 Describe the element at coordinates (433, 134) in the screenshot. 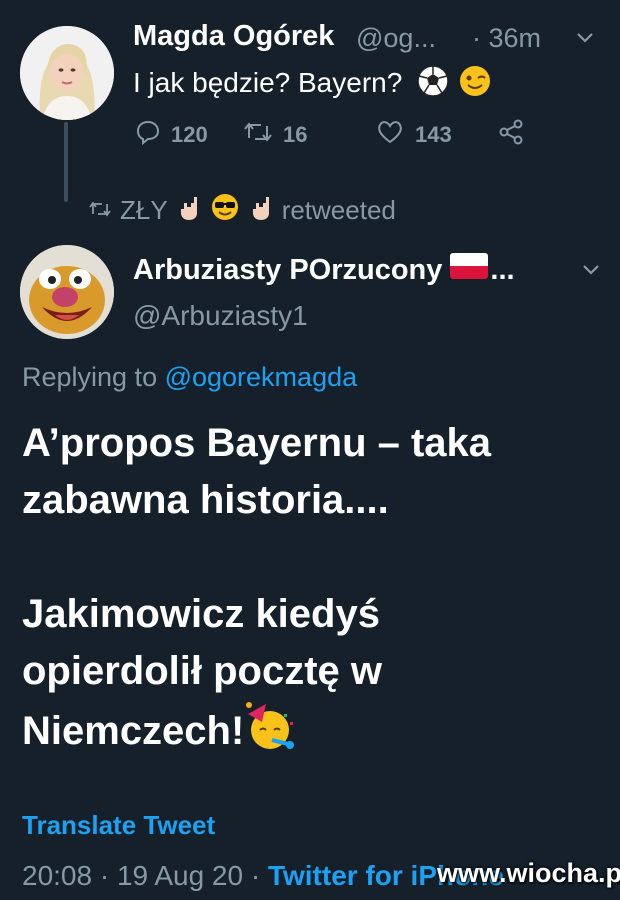

I see `like-count: 143` at that location.